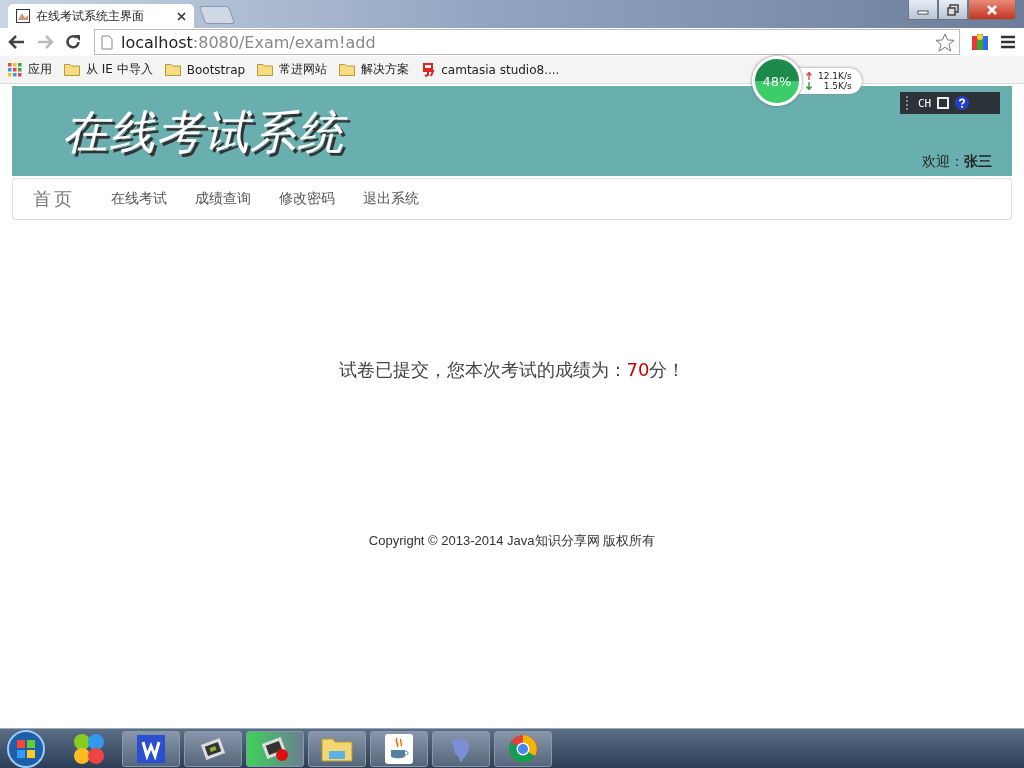  I want to click on document-w-icon, so click(151, 748).